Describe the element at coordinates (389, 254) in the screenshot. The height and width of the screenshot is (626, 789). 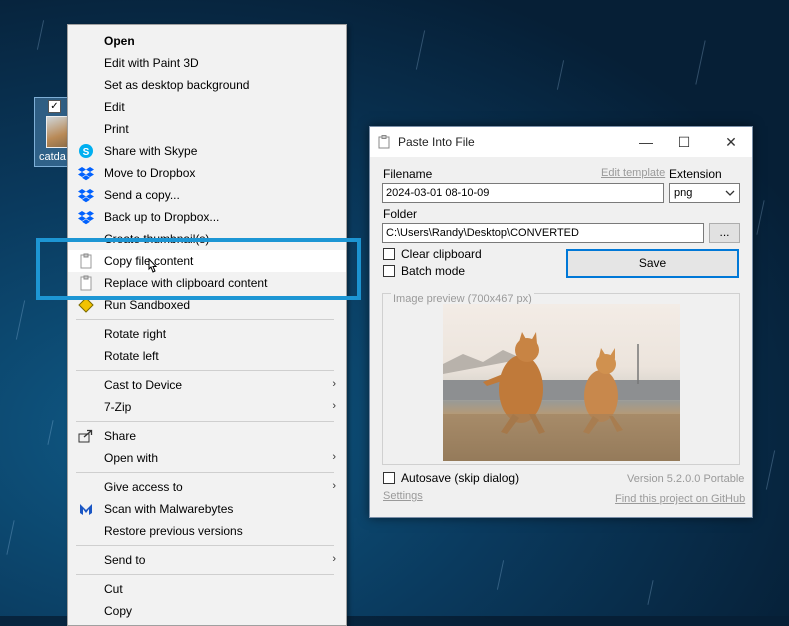
I see `clear-clipboard-checkbox` at that location.